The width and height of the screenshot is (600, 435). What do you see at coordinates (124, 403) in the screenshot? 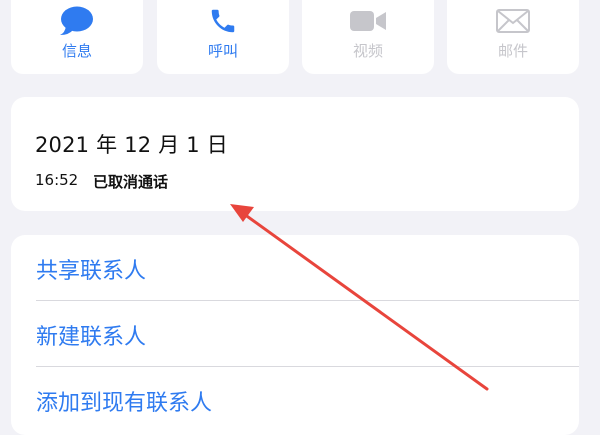
I see `add-to-existing-contact-label: 添加到现有联系人` at bounding box center [124, 403].